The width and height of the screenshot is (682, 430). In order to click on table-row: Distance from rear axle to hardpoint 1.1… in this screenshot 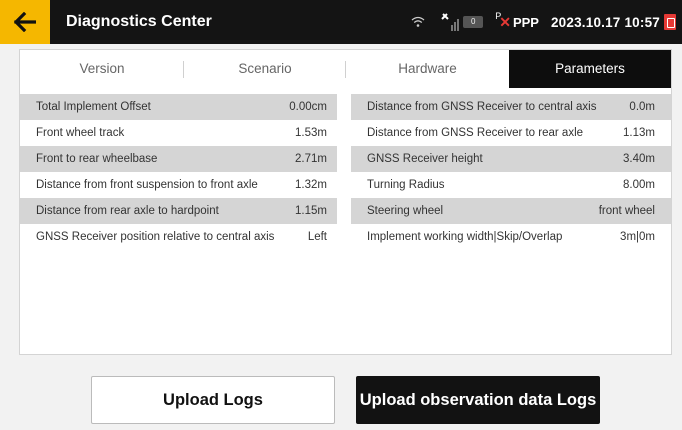, I will do `click(178, 211)`.